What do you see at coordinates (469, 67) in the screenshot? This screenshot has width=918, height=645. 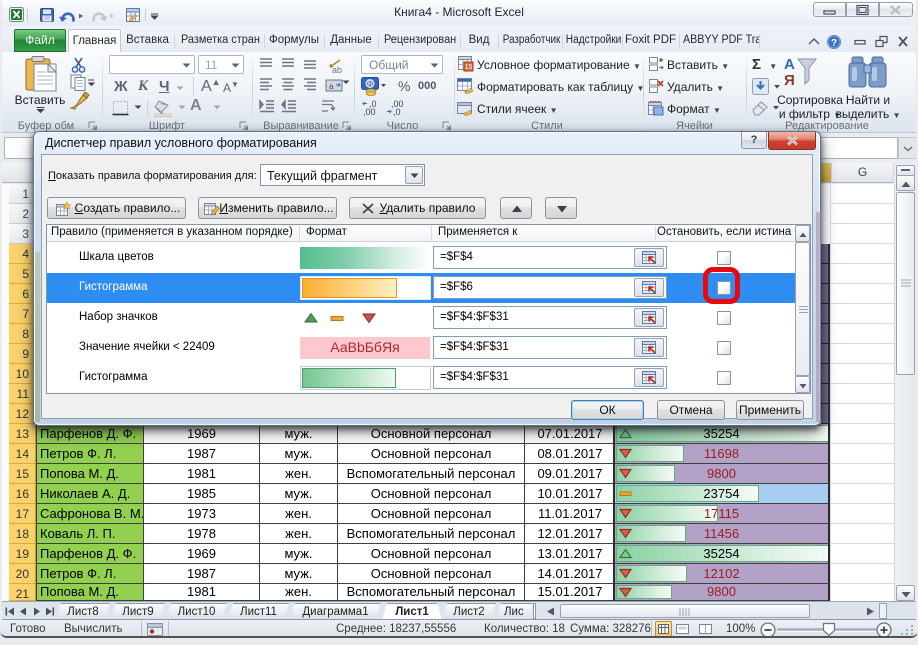 I see `svg-text: 15` at bounding box center [469, 67].